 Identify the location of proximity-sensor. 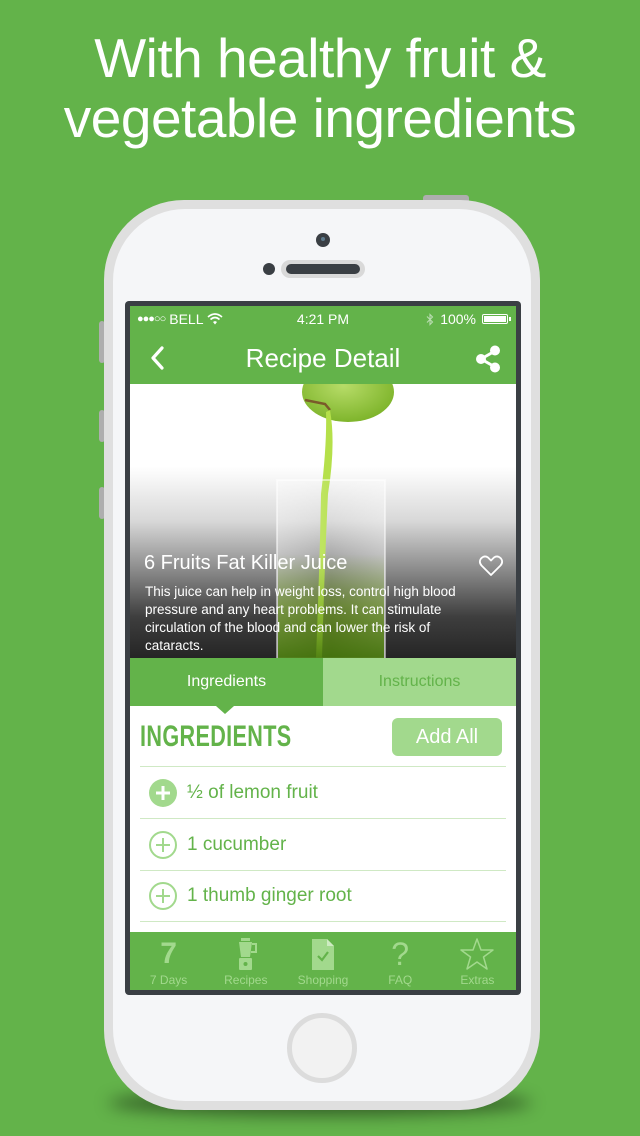
(269, 269).